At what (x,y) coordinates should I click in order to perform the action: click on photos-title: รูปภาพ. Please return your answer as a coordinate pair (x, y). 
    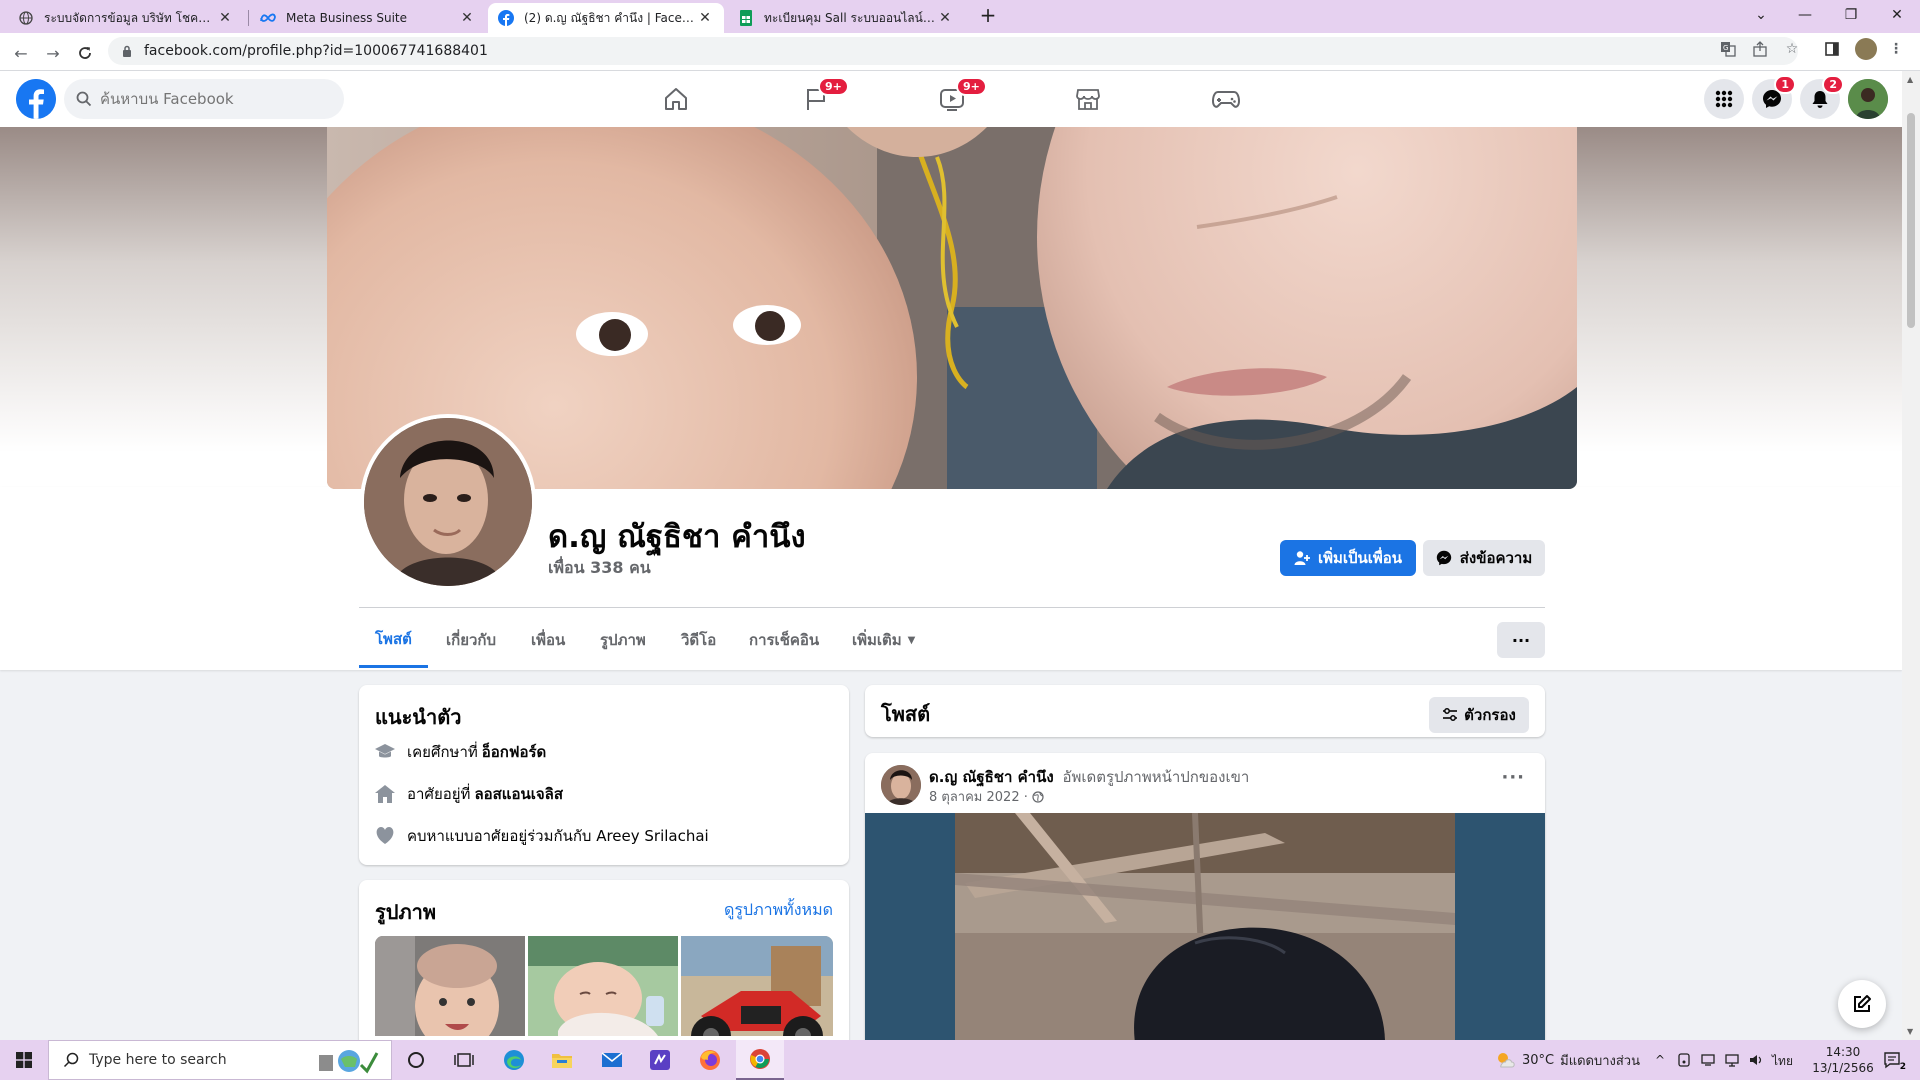
    Looking at the image, I should click on (406, 912).